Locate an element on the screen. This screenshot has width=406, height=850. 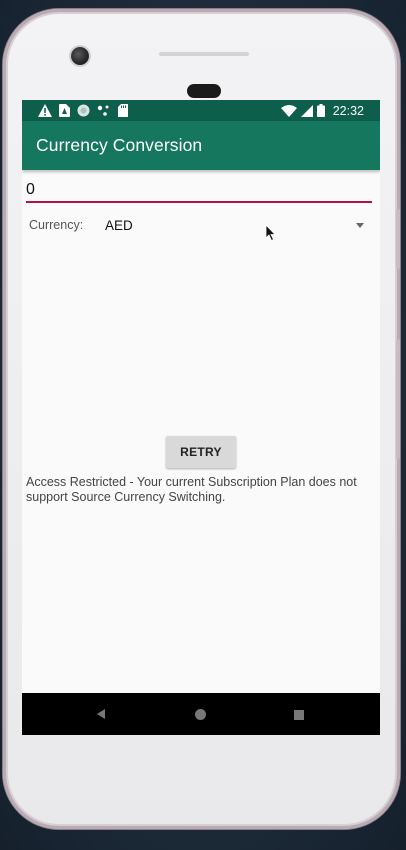
circle-app-icon is located at coordinates (83, 110).